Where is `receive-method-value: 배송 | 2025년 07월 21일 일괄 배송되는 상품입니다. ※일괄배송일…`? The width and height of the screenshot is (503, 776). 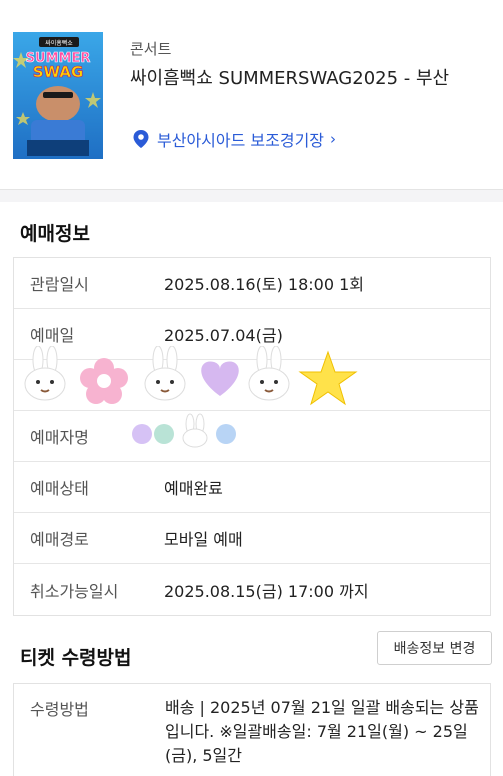 receive-method-value: 배송 | 2025년 07월 21일 일괄 배송되는 상품입니다. ※일괄배송일… is located at coordinates (322, 731).